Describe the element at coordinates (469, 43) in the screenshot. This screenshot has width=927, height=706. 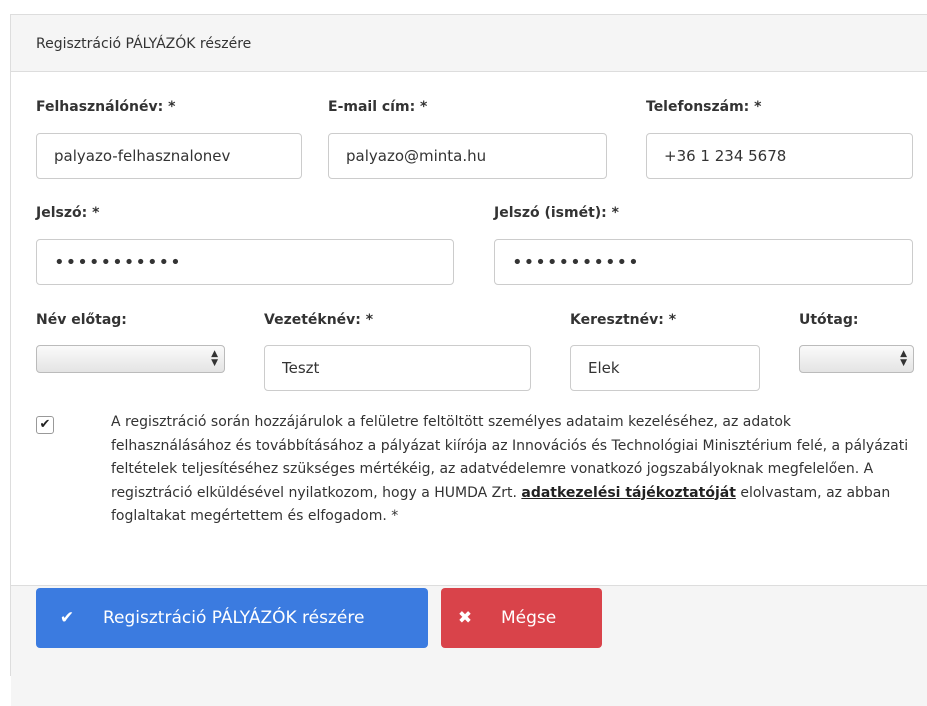
I see `panel-heading: Regisztráció PÁLYÁZÓK részére` at that location.